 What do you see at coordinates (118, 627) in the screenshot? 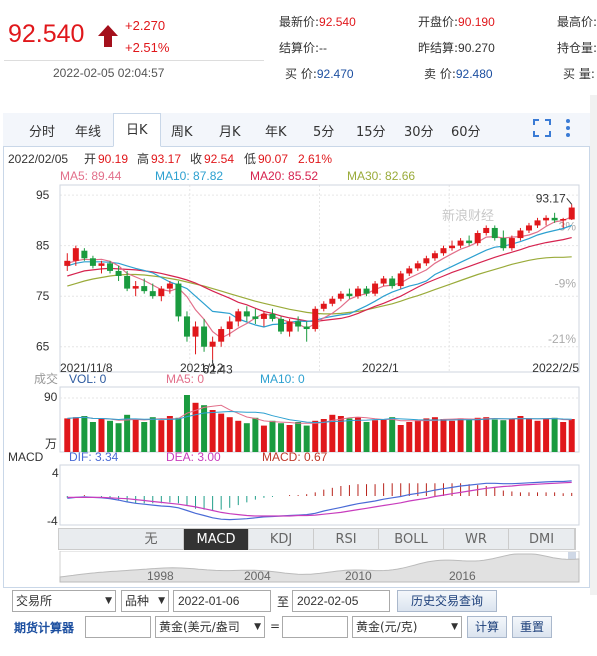
I see `calc-input-from` at bounding box center [118, 627].